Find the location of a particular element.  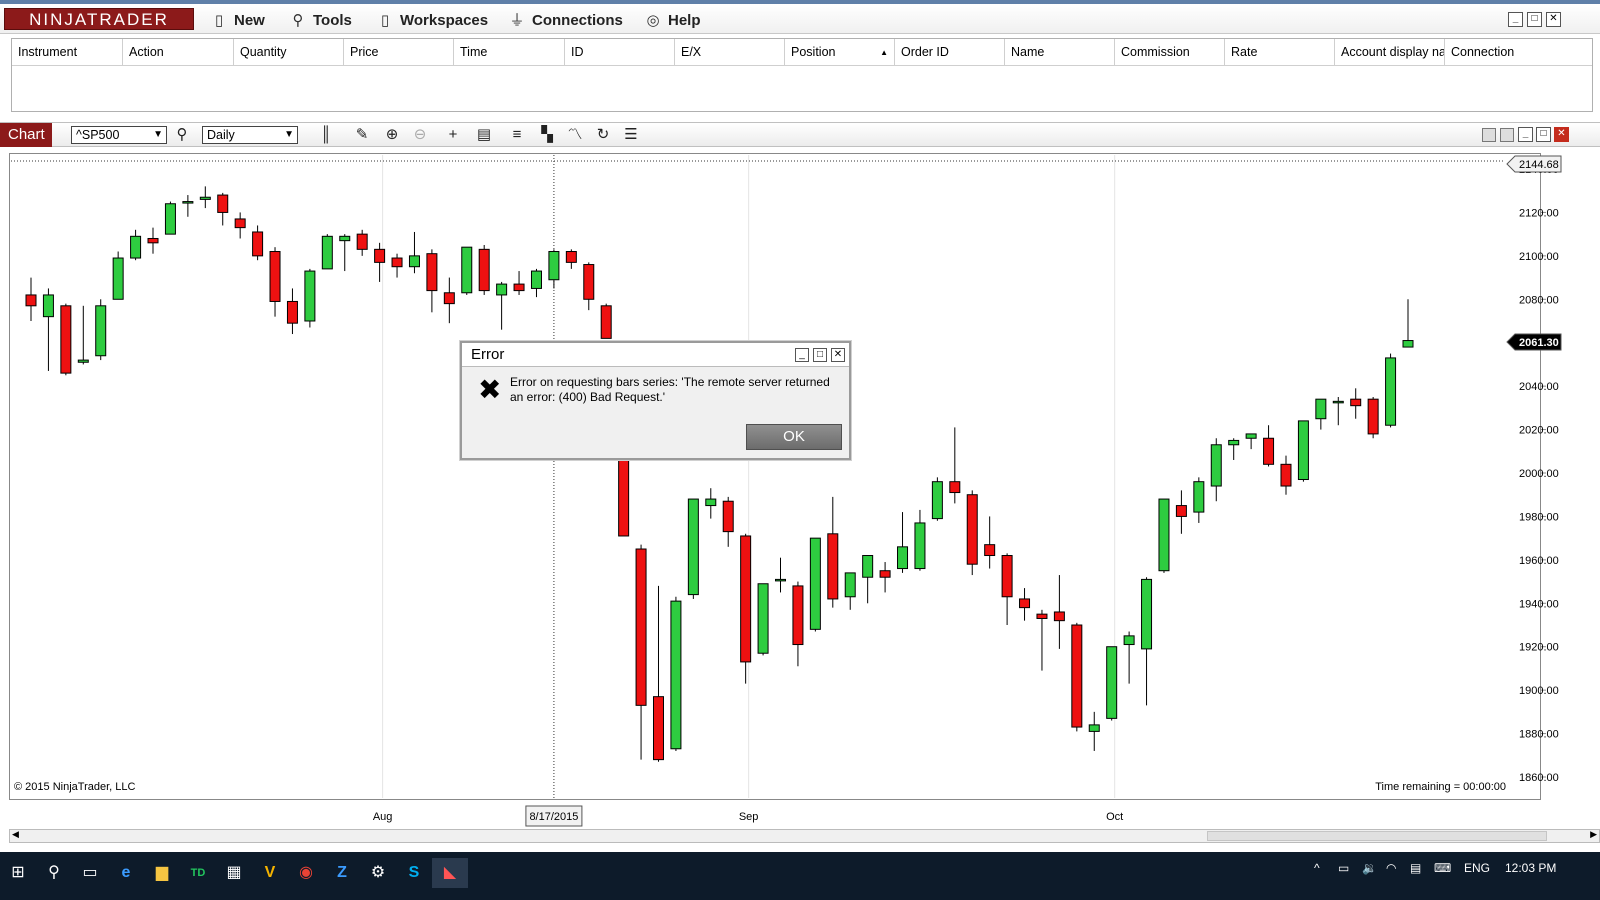

sort-ascending-icon: ▲ is located at coordinates (884, 52).